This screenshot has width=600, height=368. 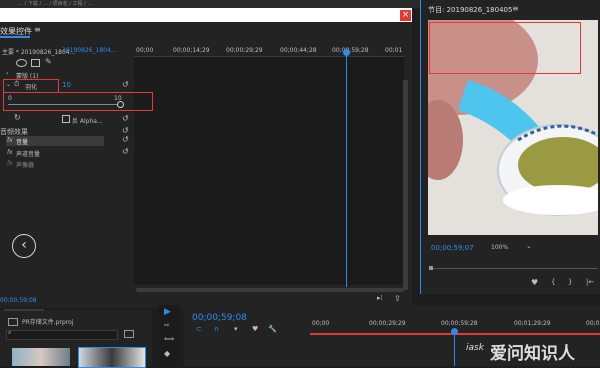 What do you see at coordinates (7, 73) in the screenshot?
I see `mask-expand-chevron-icon: ›` at bounding box center [7, 73].